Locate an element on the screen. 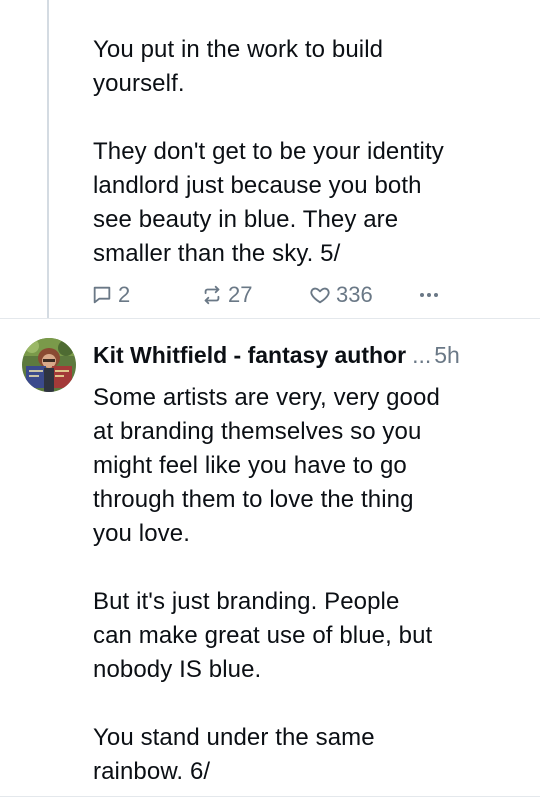 This screenshot has width=540, height=797. reply-count: 2 is located at coordinates (124, 294).